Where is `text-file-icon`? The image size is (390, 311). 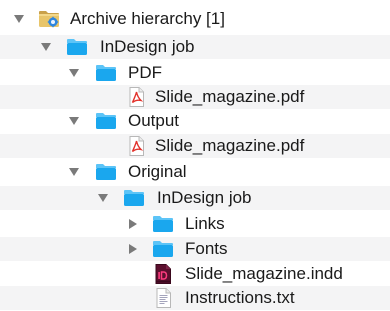
text-file-icon is located at coordinates (163, 298).